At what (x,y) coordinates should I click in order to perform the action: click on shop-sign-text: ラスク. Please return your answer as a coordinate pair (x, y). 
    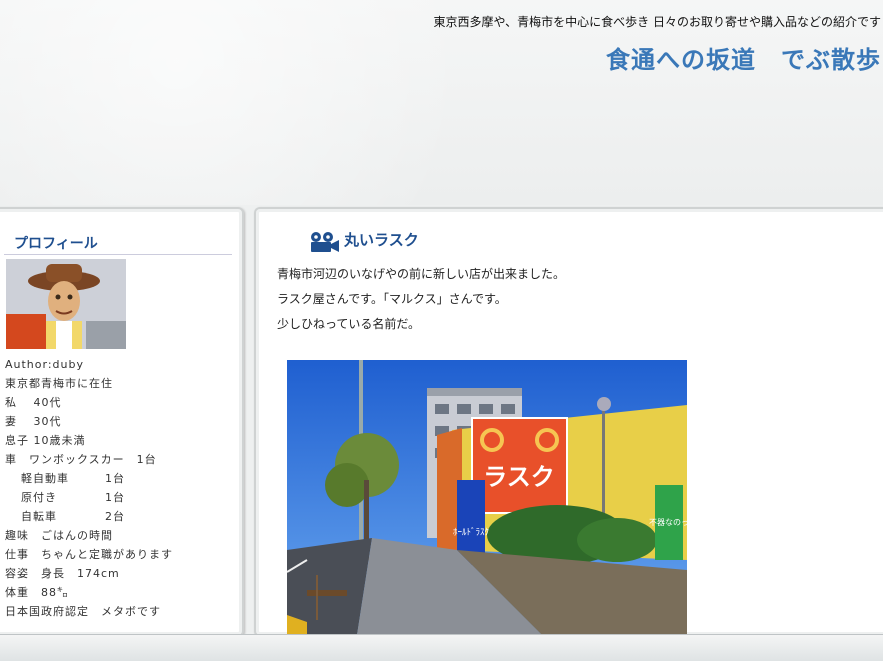
    Looking at the image, I should click on (519, 477).